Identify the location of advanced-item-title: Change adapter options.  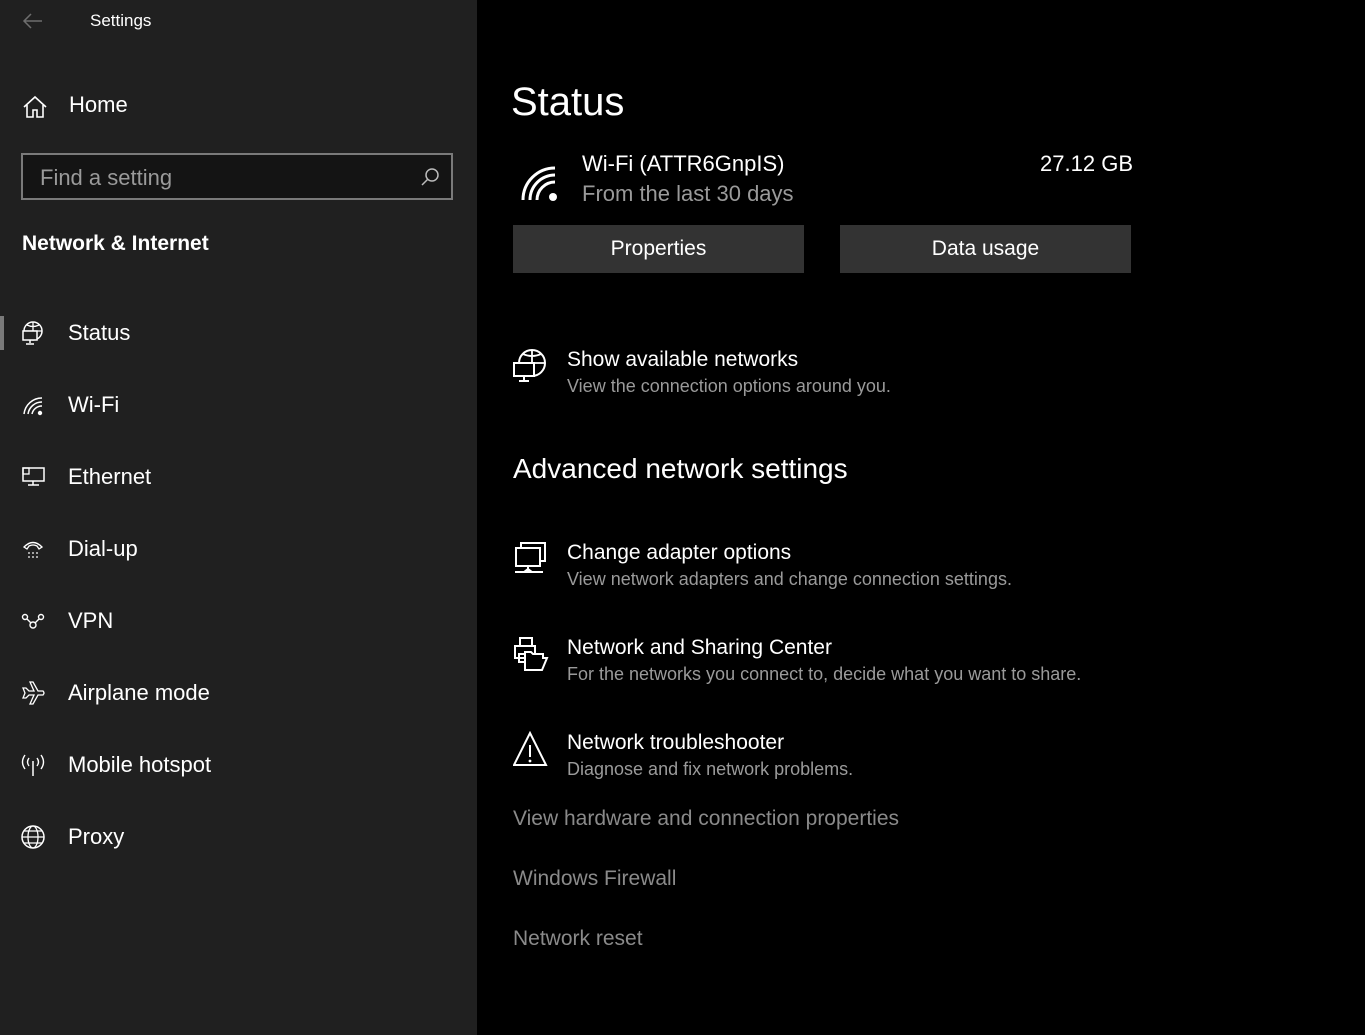
(679, 552).